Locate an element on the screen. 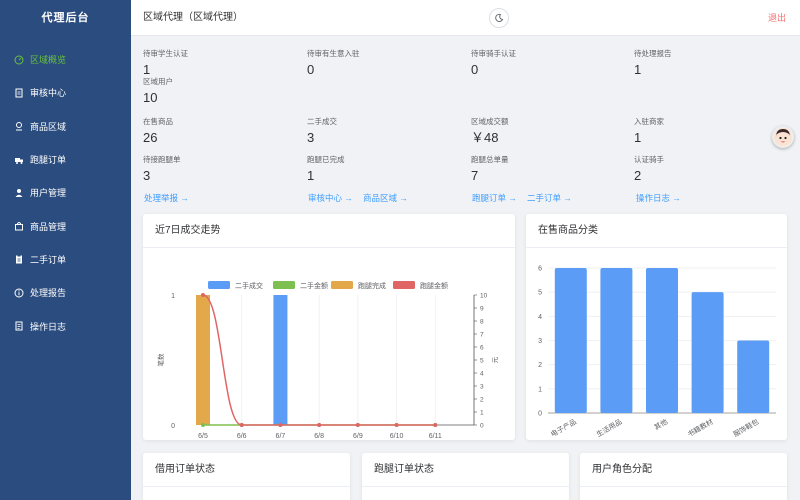 Image resolution: width=800 pixels, height=500 pixels. stat-value: 7 is located at coordinates (475, 175).